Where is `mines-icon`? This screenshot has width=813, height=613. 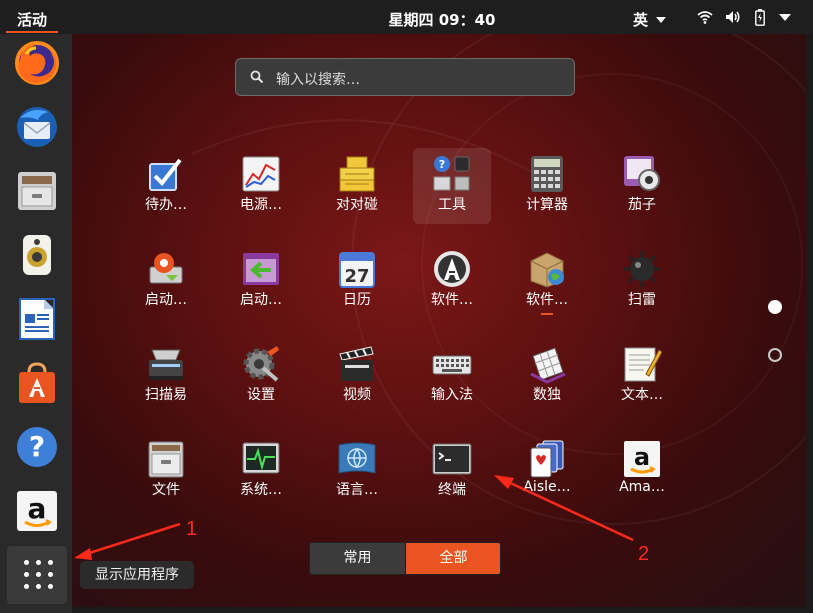 mines-icon is located at coordinates (642, 269).